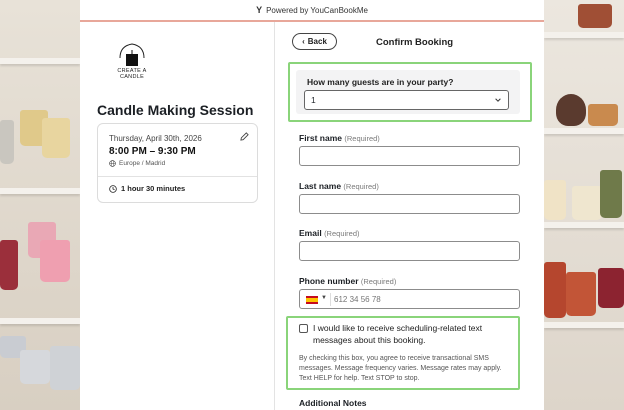 The width and height of the screenshot is (624, 410). I want to click on youcanbookme-logo-icon: Y, so click(259, 10).